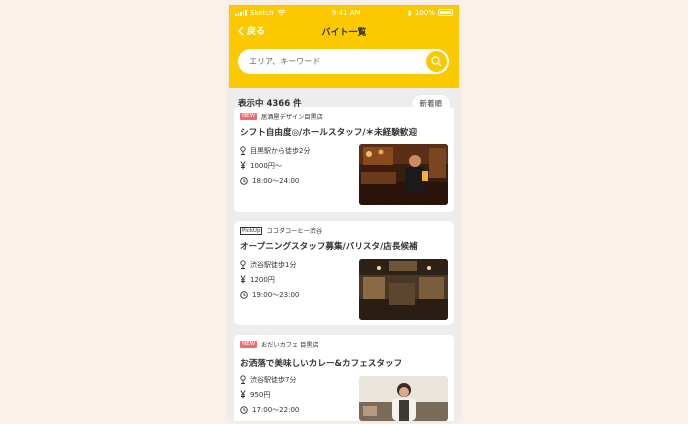 The height and width of the screenshot is (424, 688). I want to click on hours-row: 18:00〜24:00, so click(275, 180).